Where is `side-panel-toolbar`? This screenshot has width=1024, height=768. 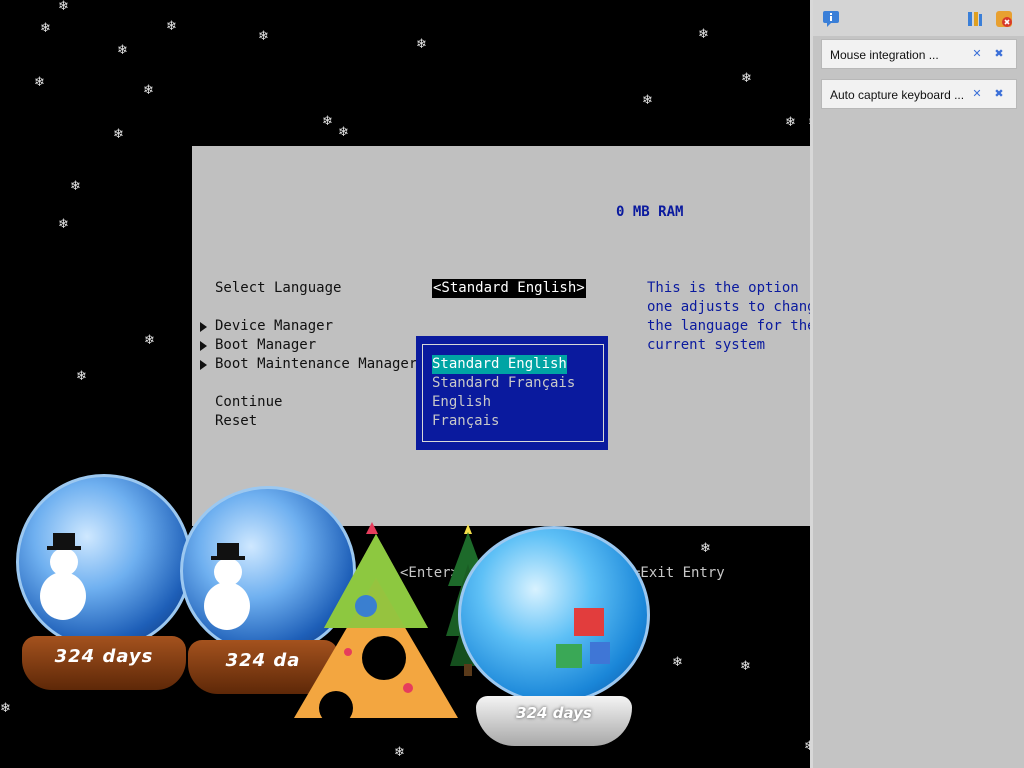
side-panel-toolbar is located at coordinates (918, 18).